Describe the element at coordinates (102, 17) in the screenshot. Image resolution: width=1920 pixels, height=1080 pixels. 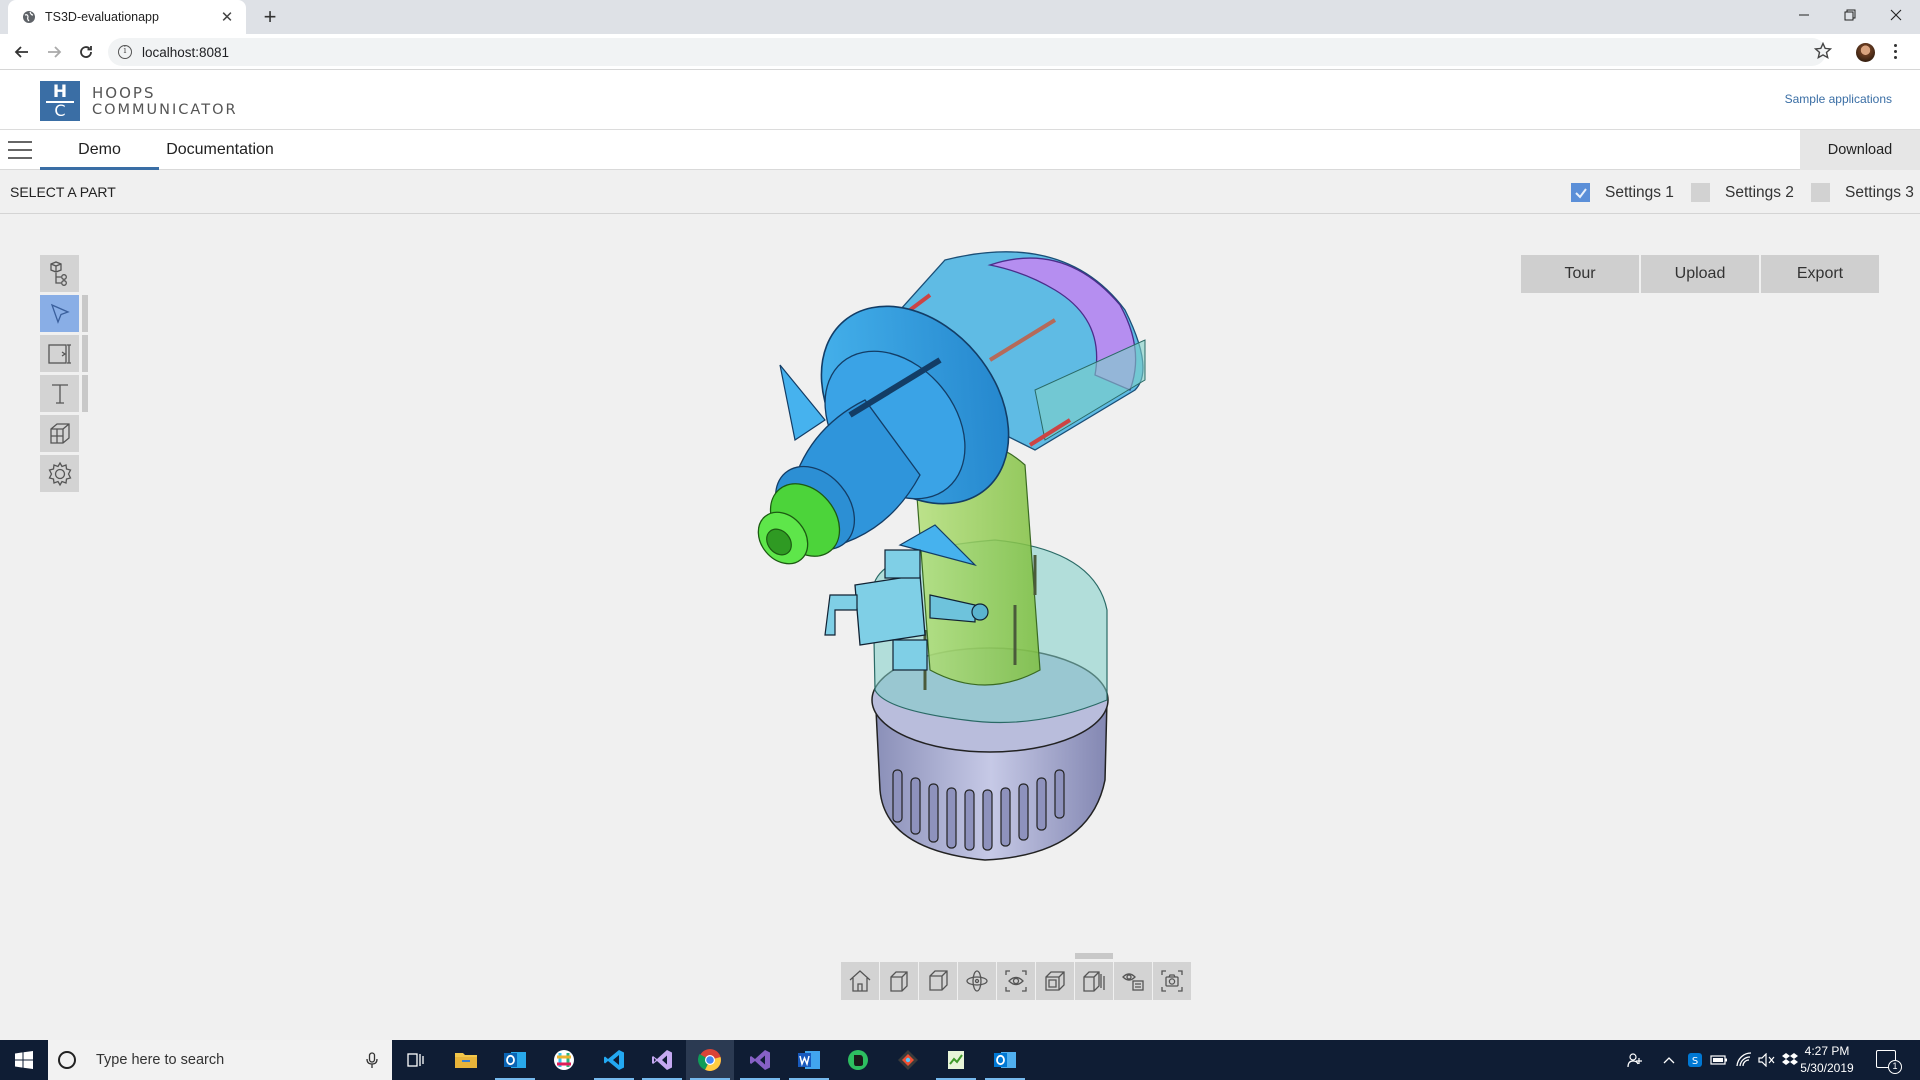
I see `tab-title: TS3D-evaluationapp` at that location.